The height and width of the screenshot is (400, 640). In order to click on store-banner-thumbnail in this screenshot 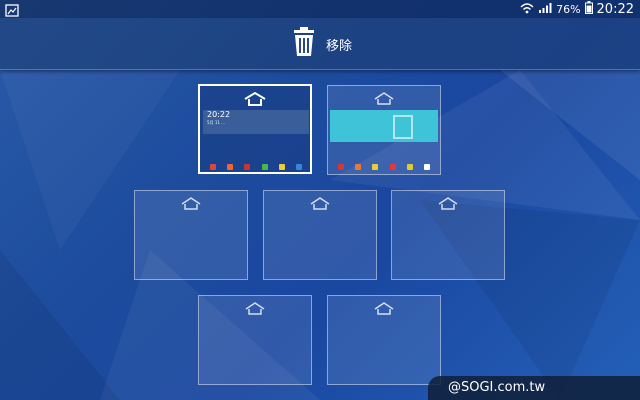, I will do `click(384, 126)`.